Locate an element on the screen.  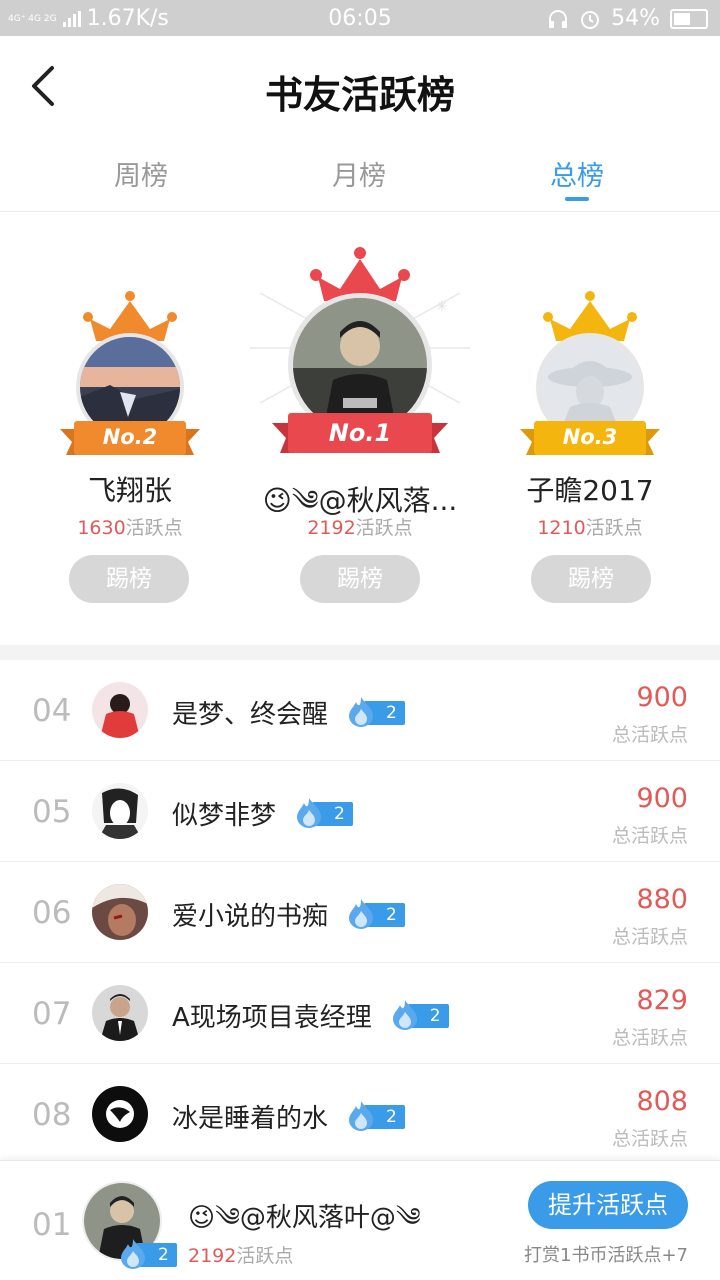
list-item: 05 似梦非梦 2 900 总活跃点 is located at coordinates (360, 811).